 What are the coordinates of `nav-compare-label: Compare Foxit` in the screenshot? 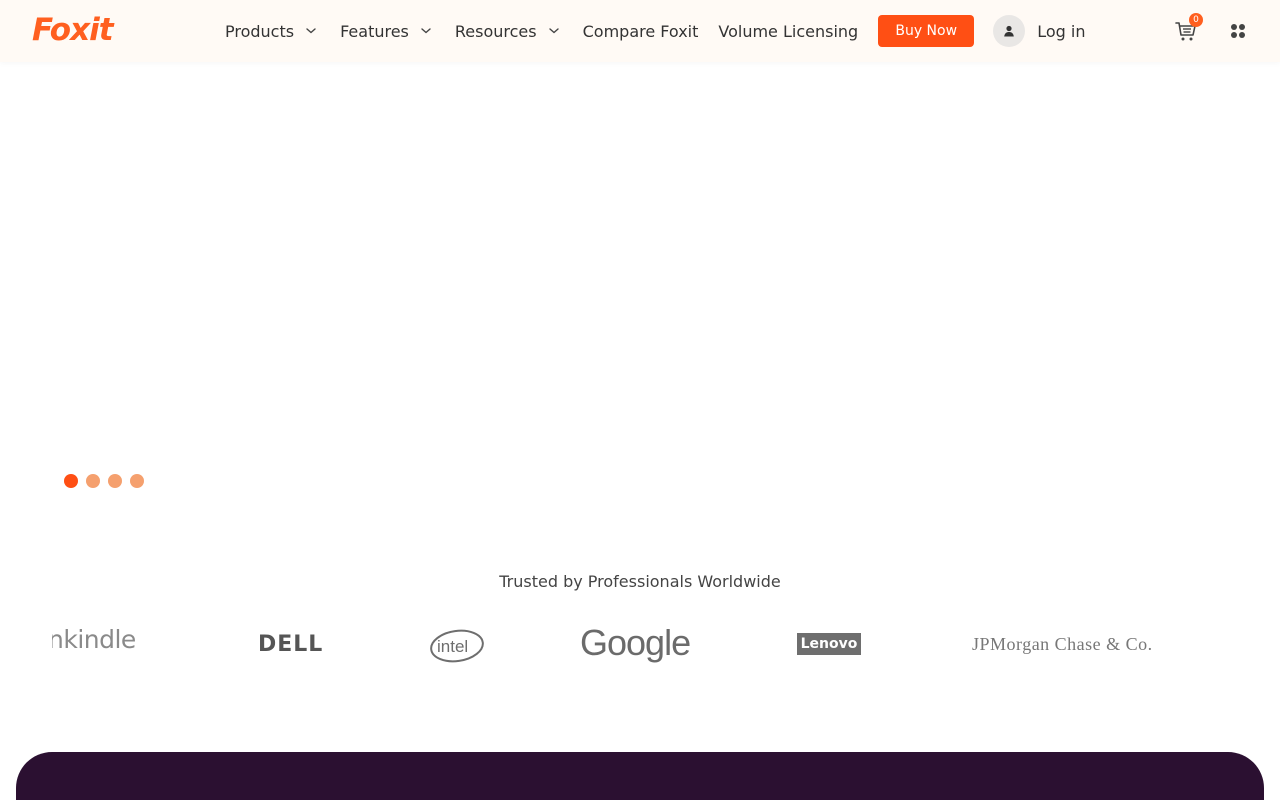 It's located at (640, 31).